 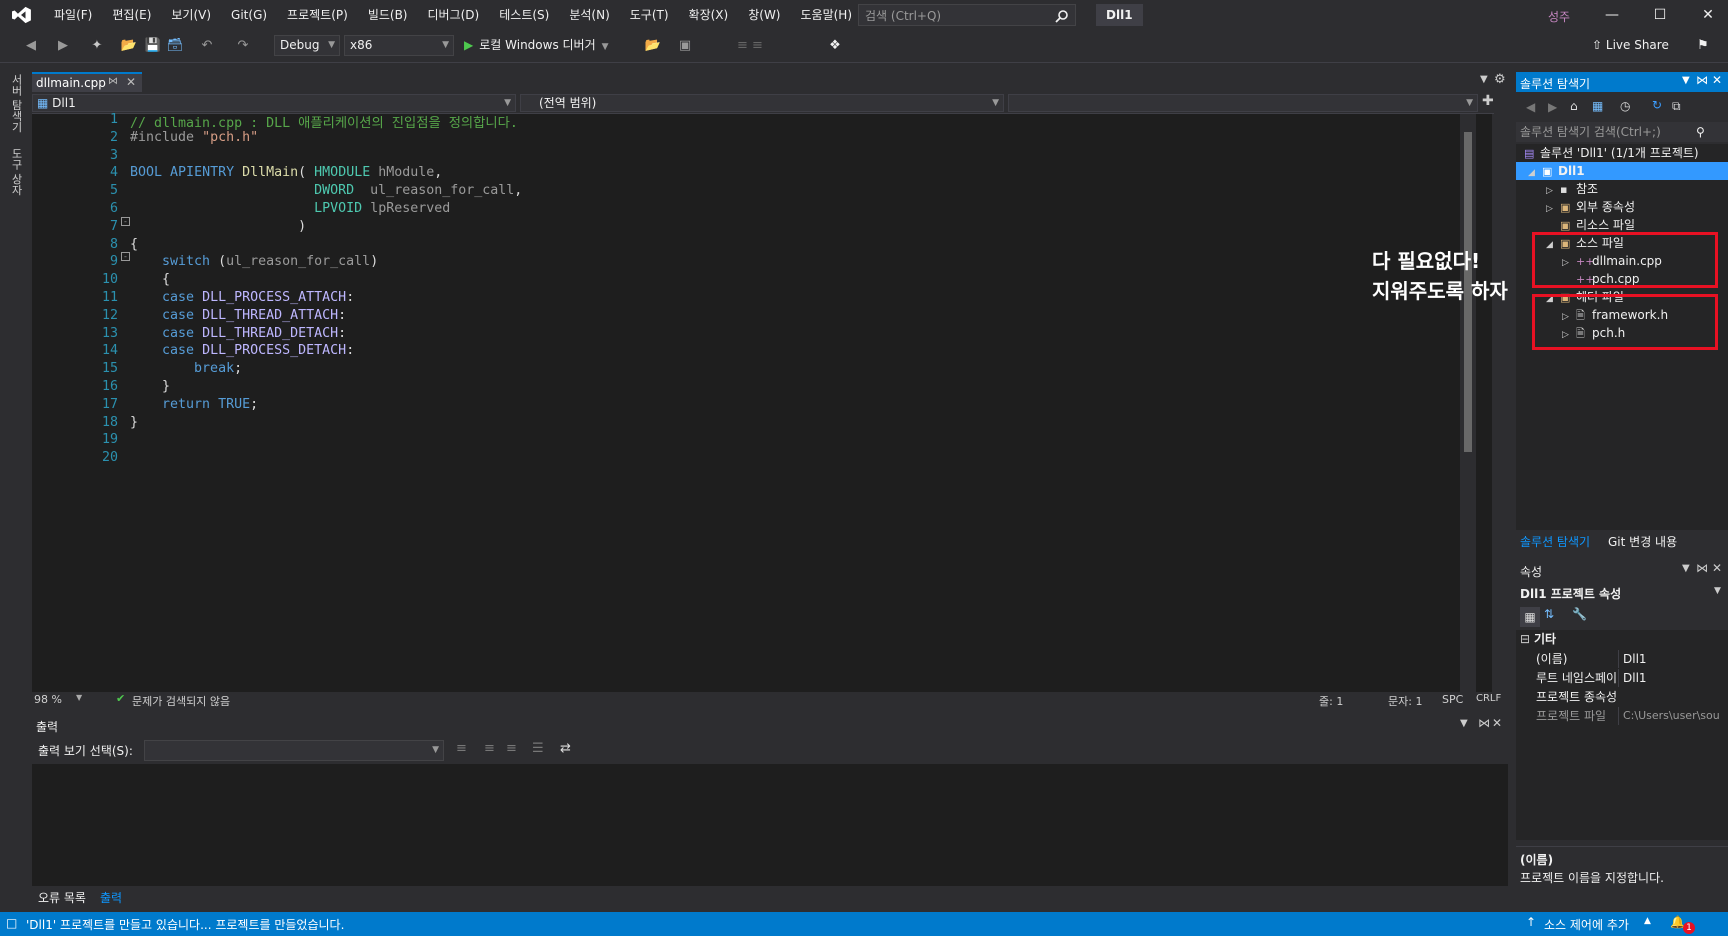 I want to click on spaces-indicator: SPC, so click(x=1452, y=699).